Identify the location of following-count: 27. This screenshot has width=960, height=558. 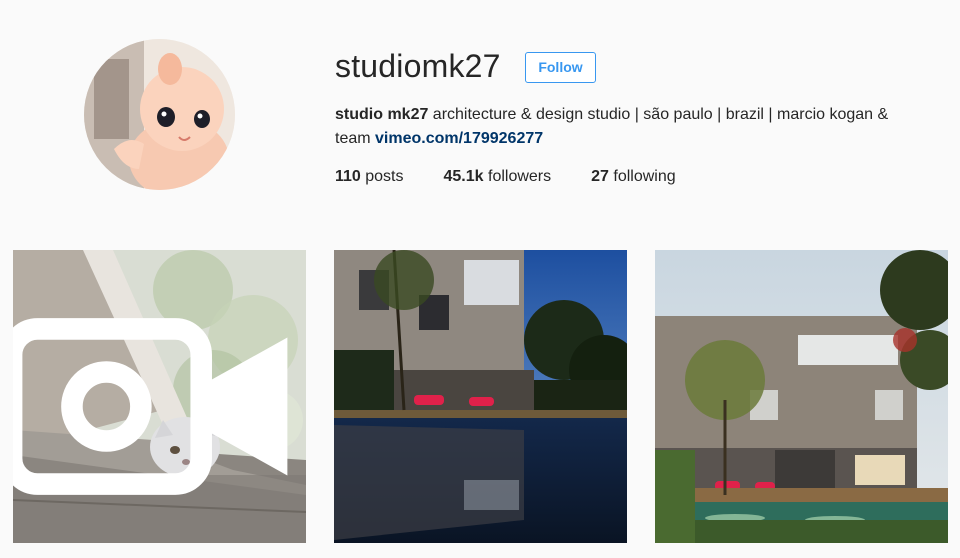
(600, 176).